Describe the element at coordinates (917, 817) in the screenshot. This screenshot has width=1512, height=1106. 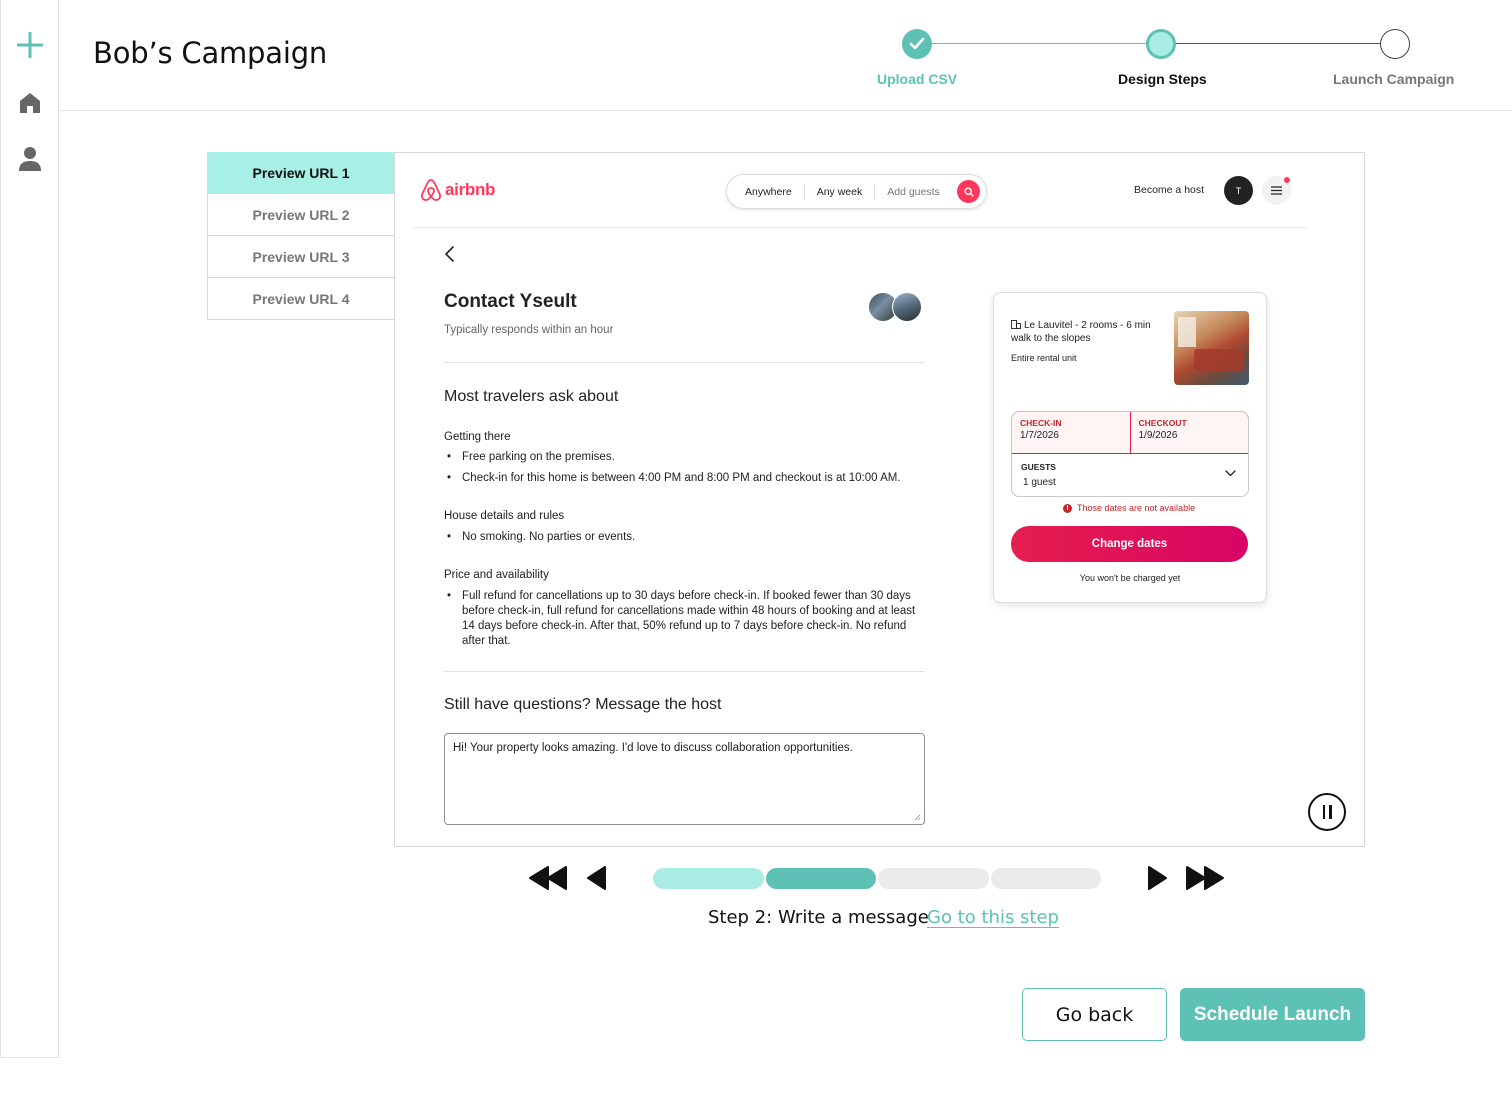
I see `resize-grip-icon` at that location.